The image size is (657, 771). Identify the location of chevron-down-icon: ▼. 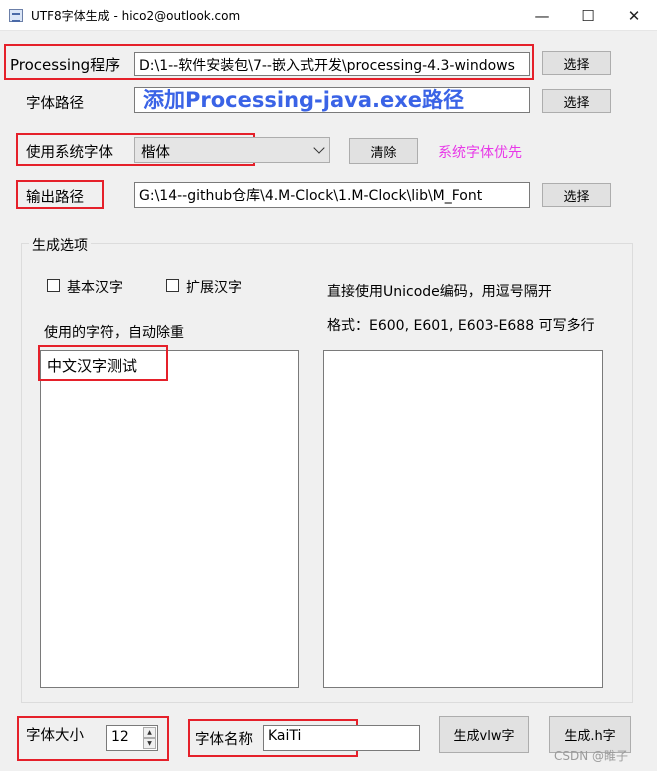
(149, 743).